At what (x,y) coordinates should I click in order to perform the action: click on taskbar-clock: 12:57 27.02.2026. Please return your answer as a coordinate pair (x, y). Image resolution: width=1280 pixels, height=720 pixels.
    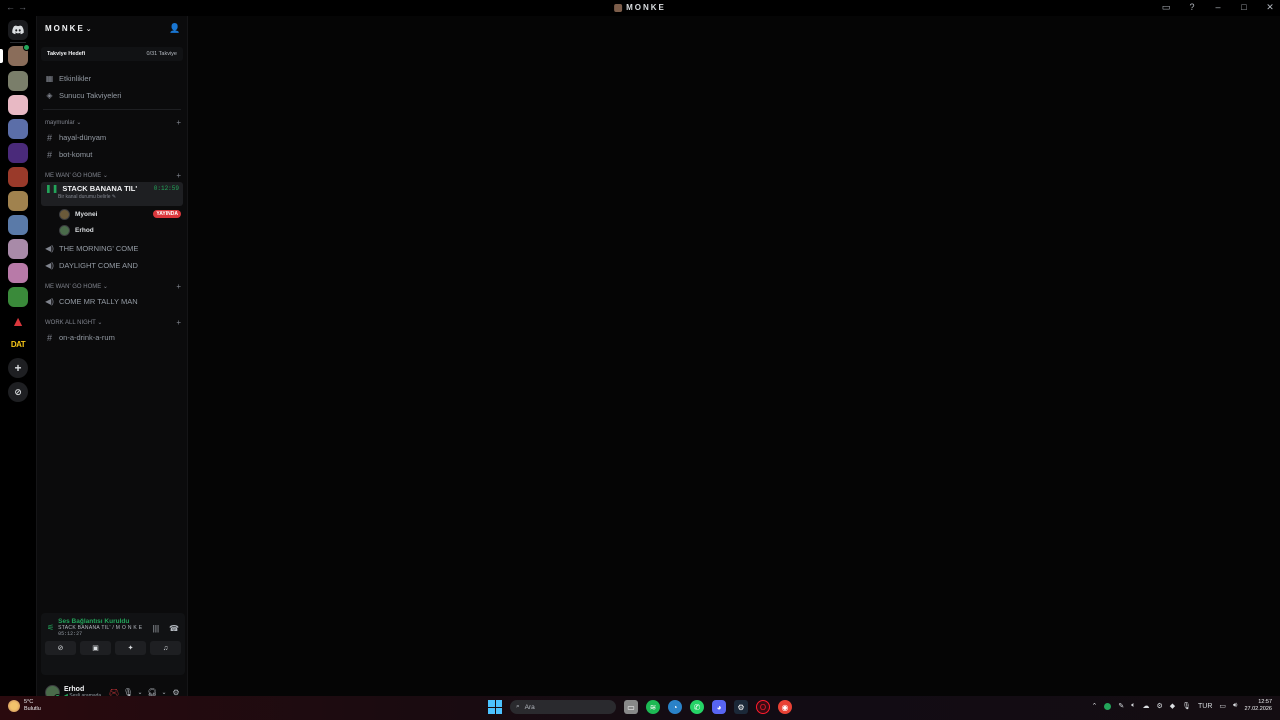
    Looking at the image, I should click on (1258, 706).